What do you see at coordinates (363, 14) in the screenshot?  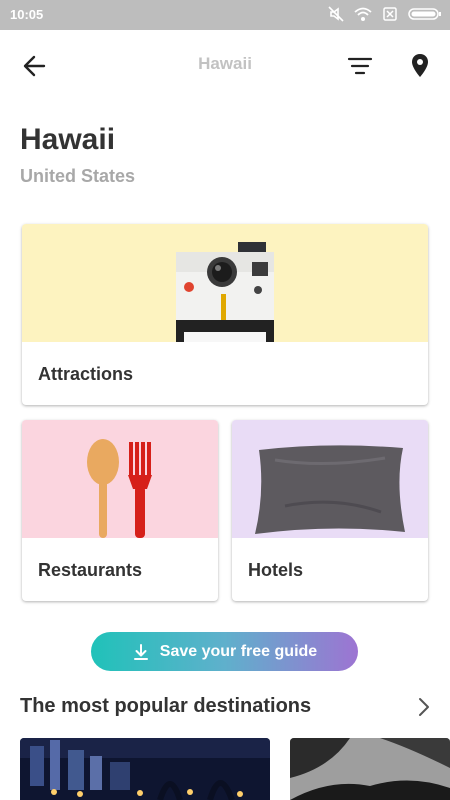 I see `wifi-icon` at bounding box center [363, 14].